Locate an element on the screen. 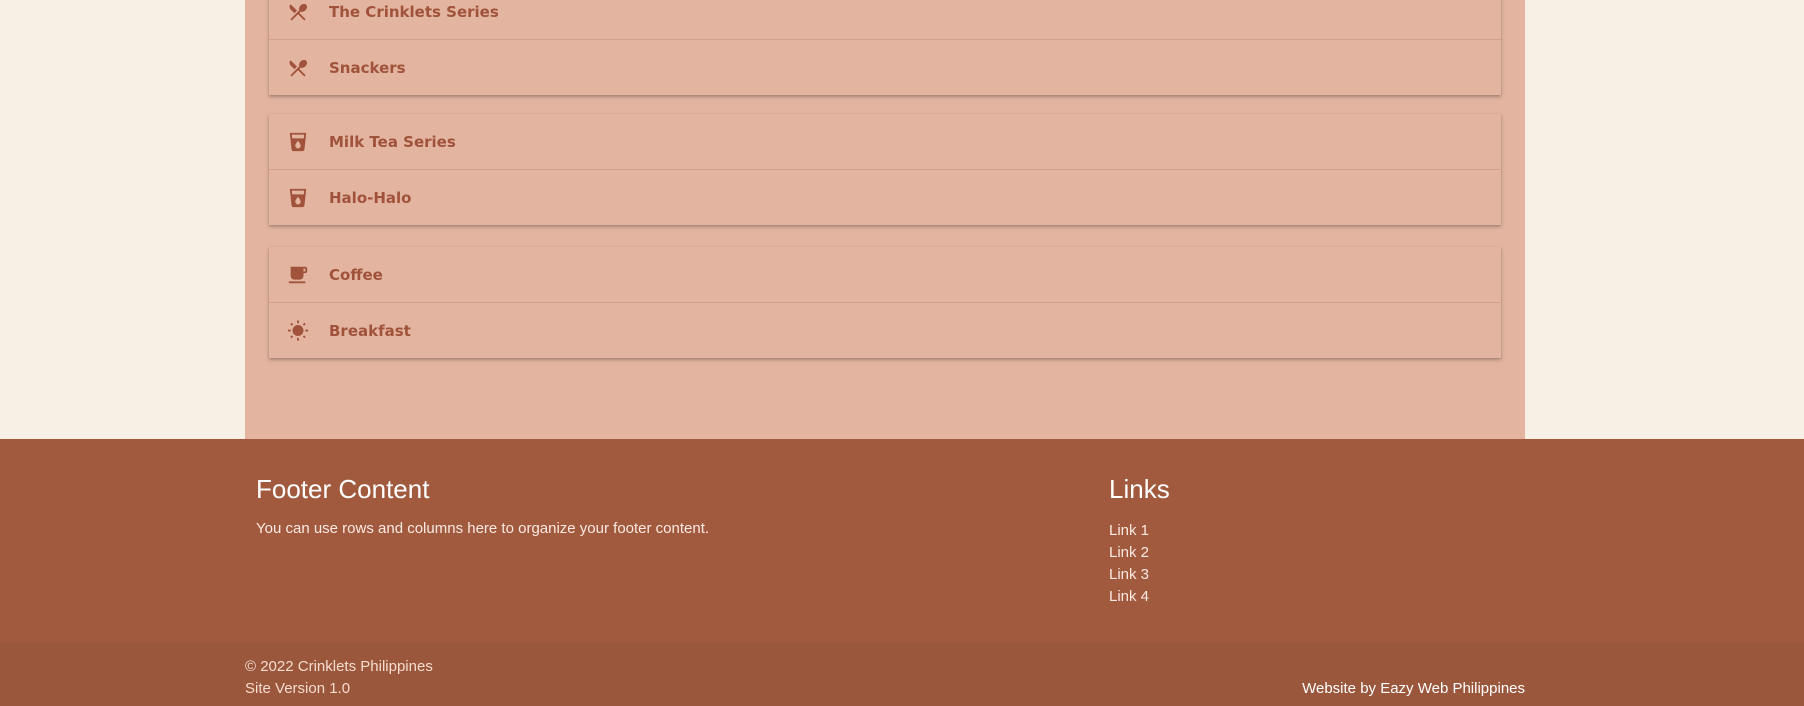 Image resolution: width=1804 pixels, height=706 pixels. menu-item-label: Milk Tea Series is located at coordinates (392, 141).